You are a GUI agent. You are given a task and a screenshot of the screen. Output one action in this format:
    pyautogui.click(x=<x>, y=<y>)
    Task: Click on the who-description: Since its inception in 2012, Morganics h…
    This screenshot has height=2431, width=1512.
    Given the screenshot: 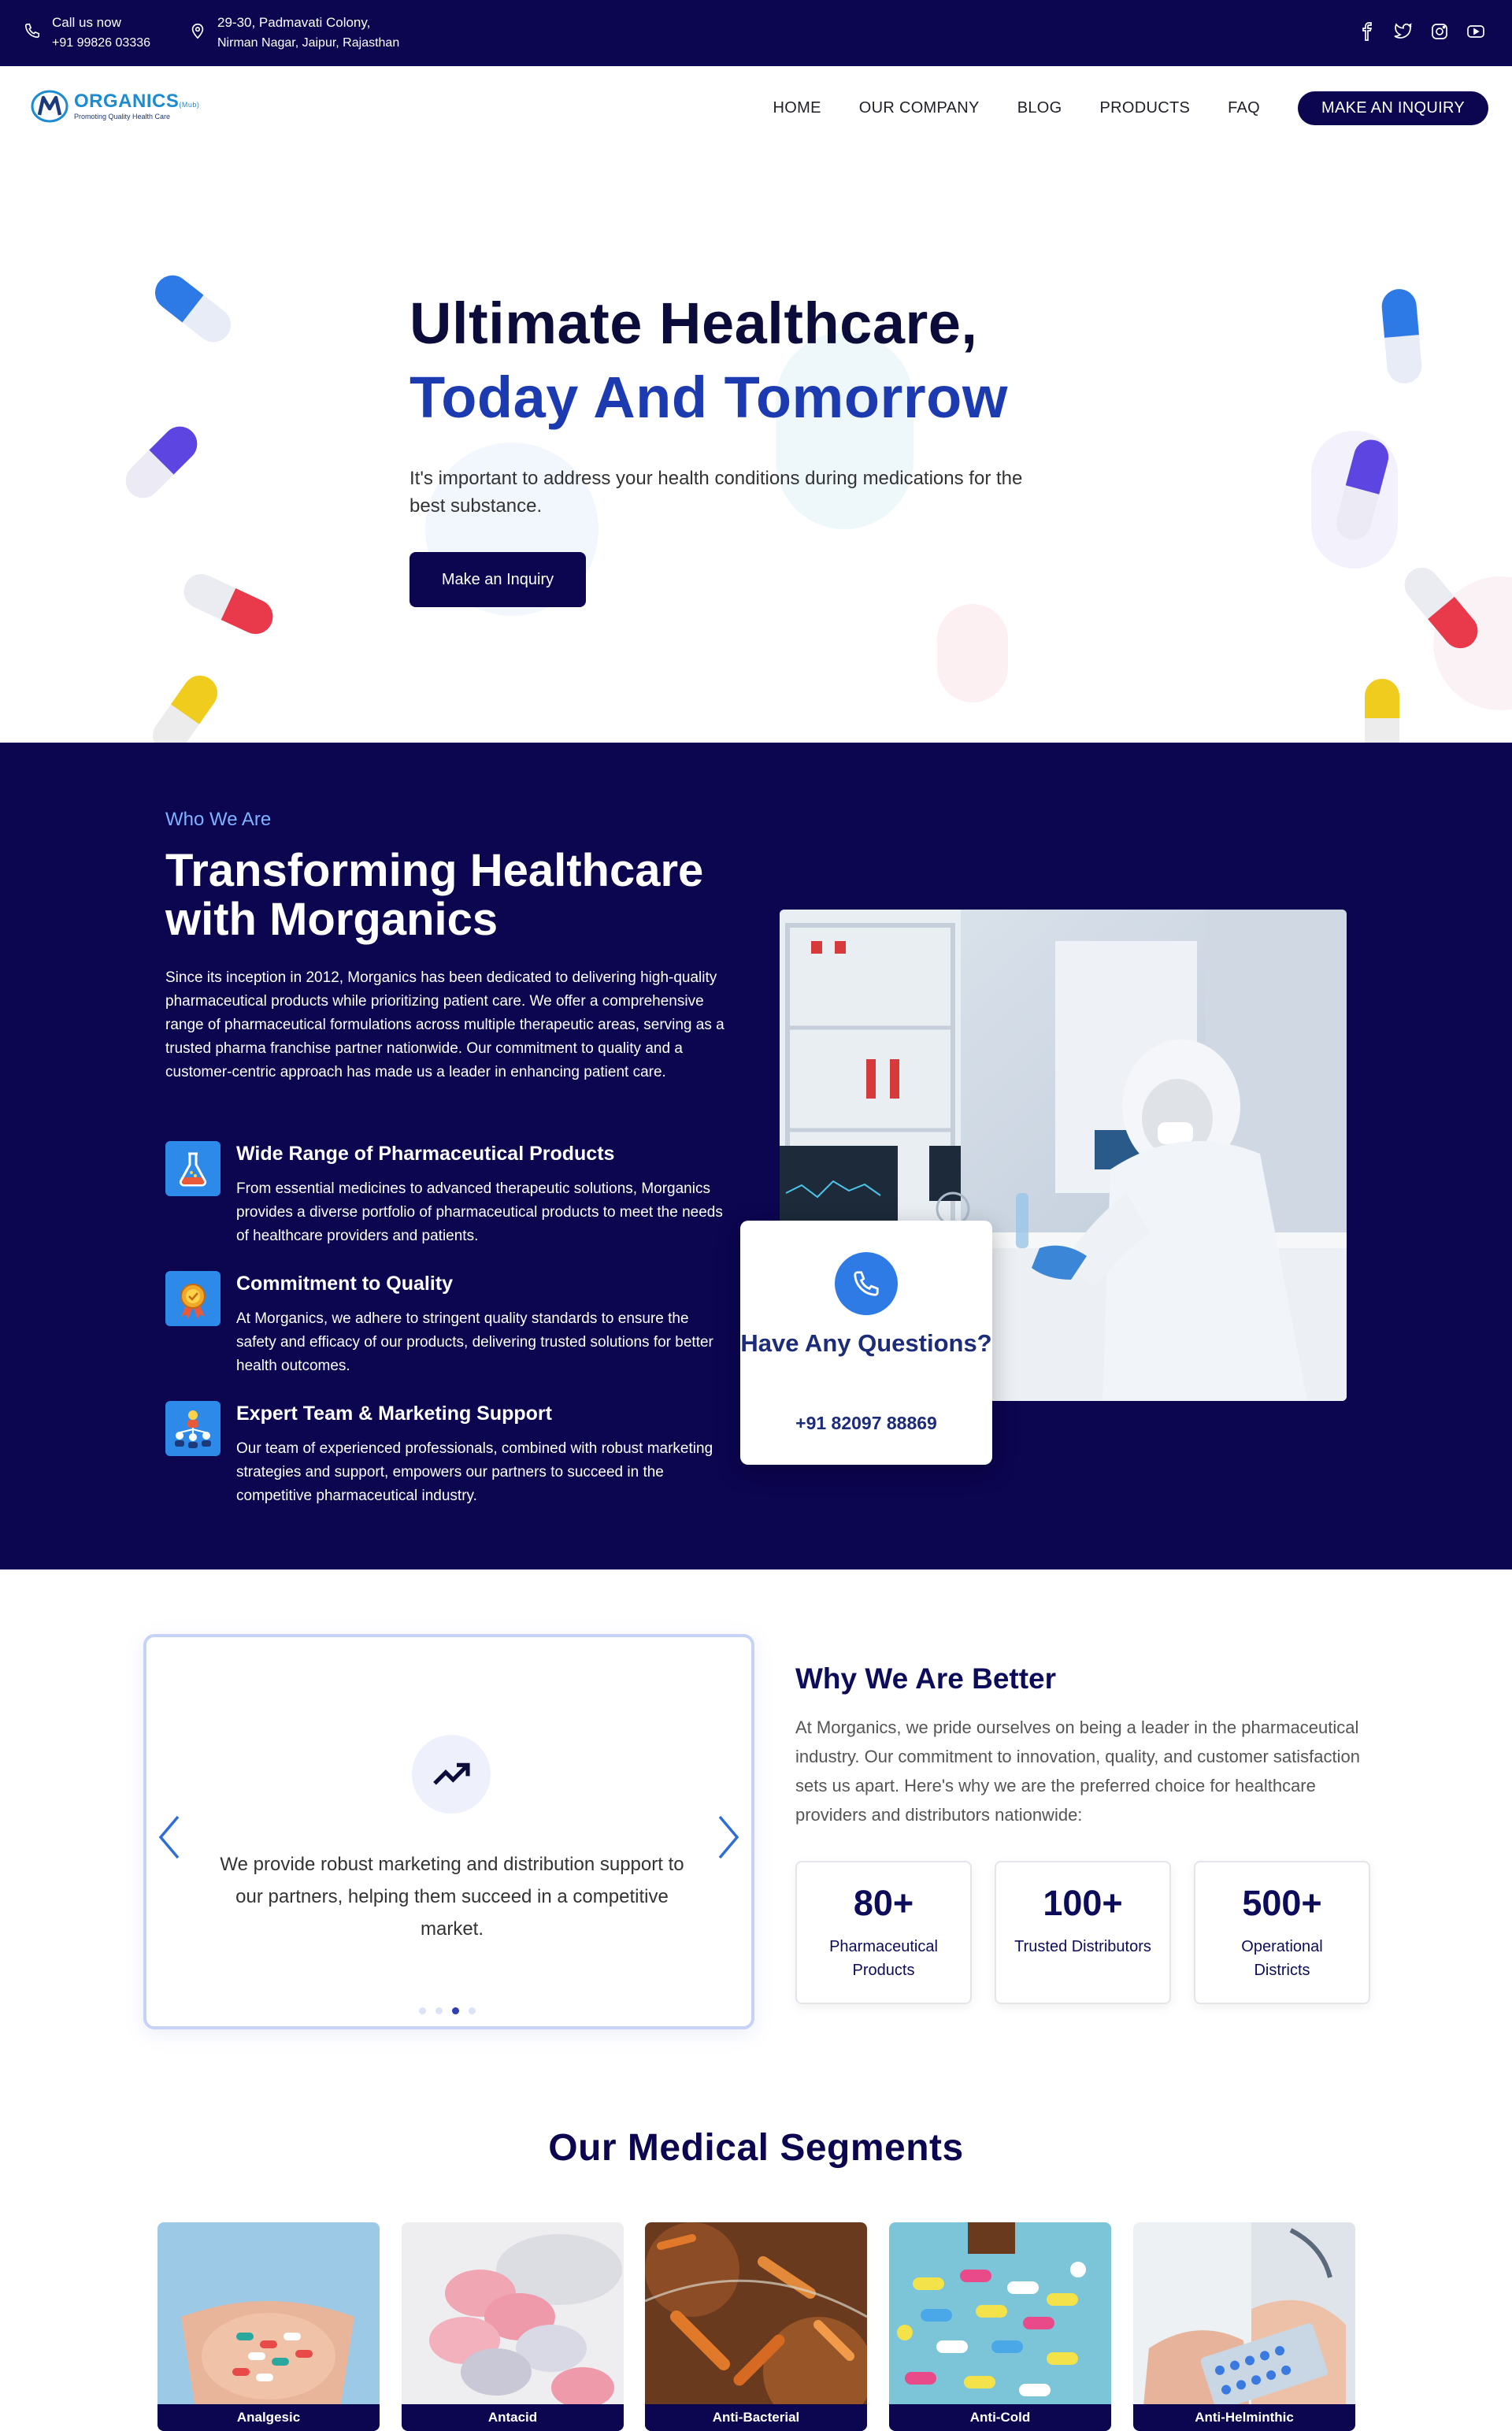 What is the action you would take?
    pyautogui.click(x=444, y=1024)
    